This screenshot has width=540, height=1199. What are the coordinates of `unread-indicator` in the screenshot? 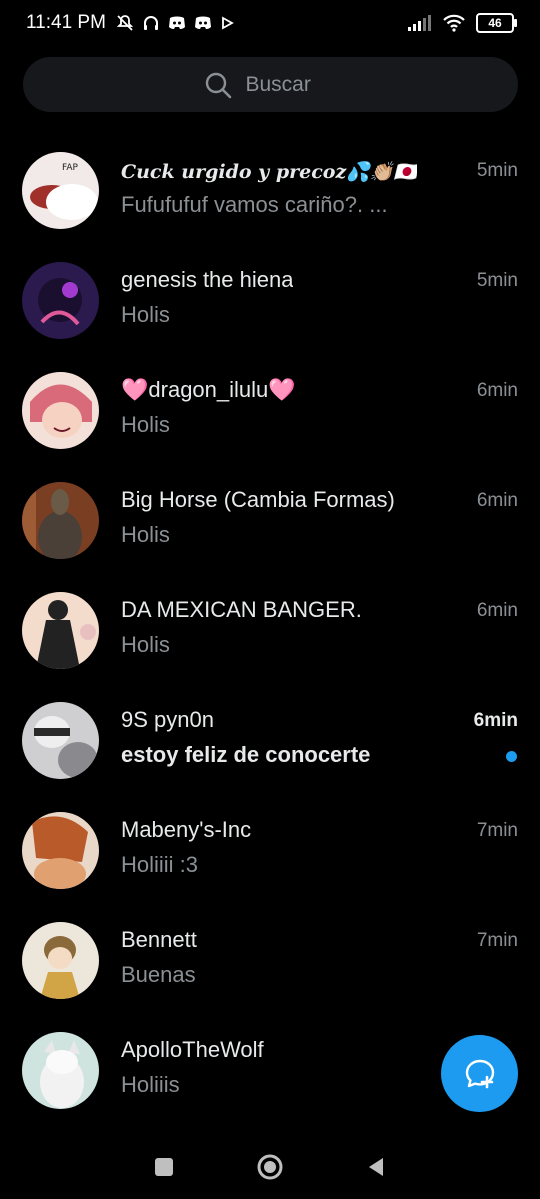 It's located at (511, 756).